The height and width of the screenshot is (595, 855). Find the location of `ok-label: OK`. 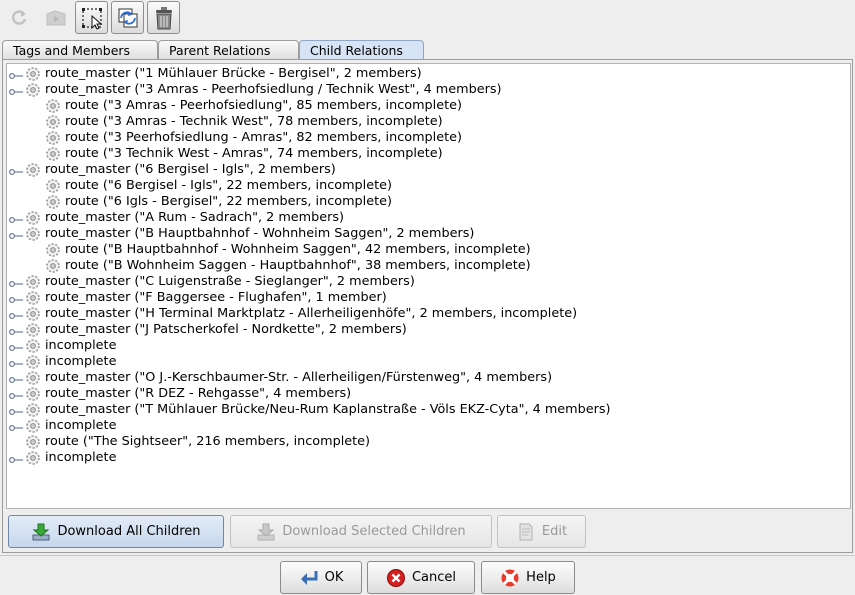

ok-label: OK is located at coordinates (334, 577).